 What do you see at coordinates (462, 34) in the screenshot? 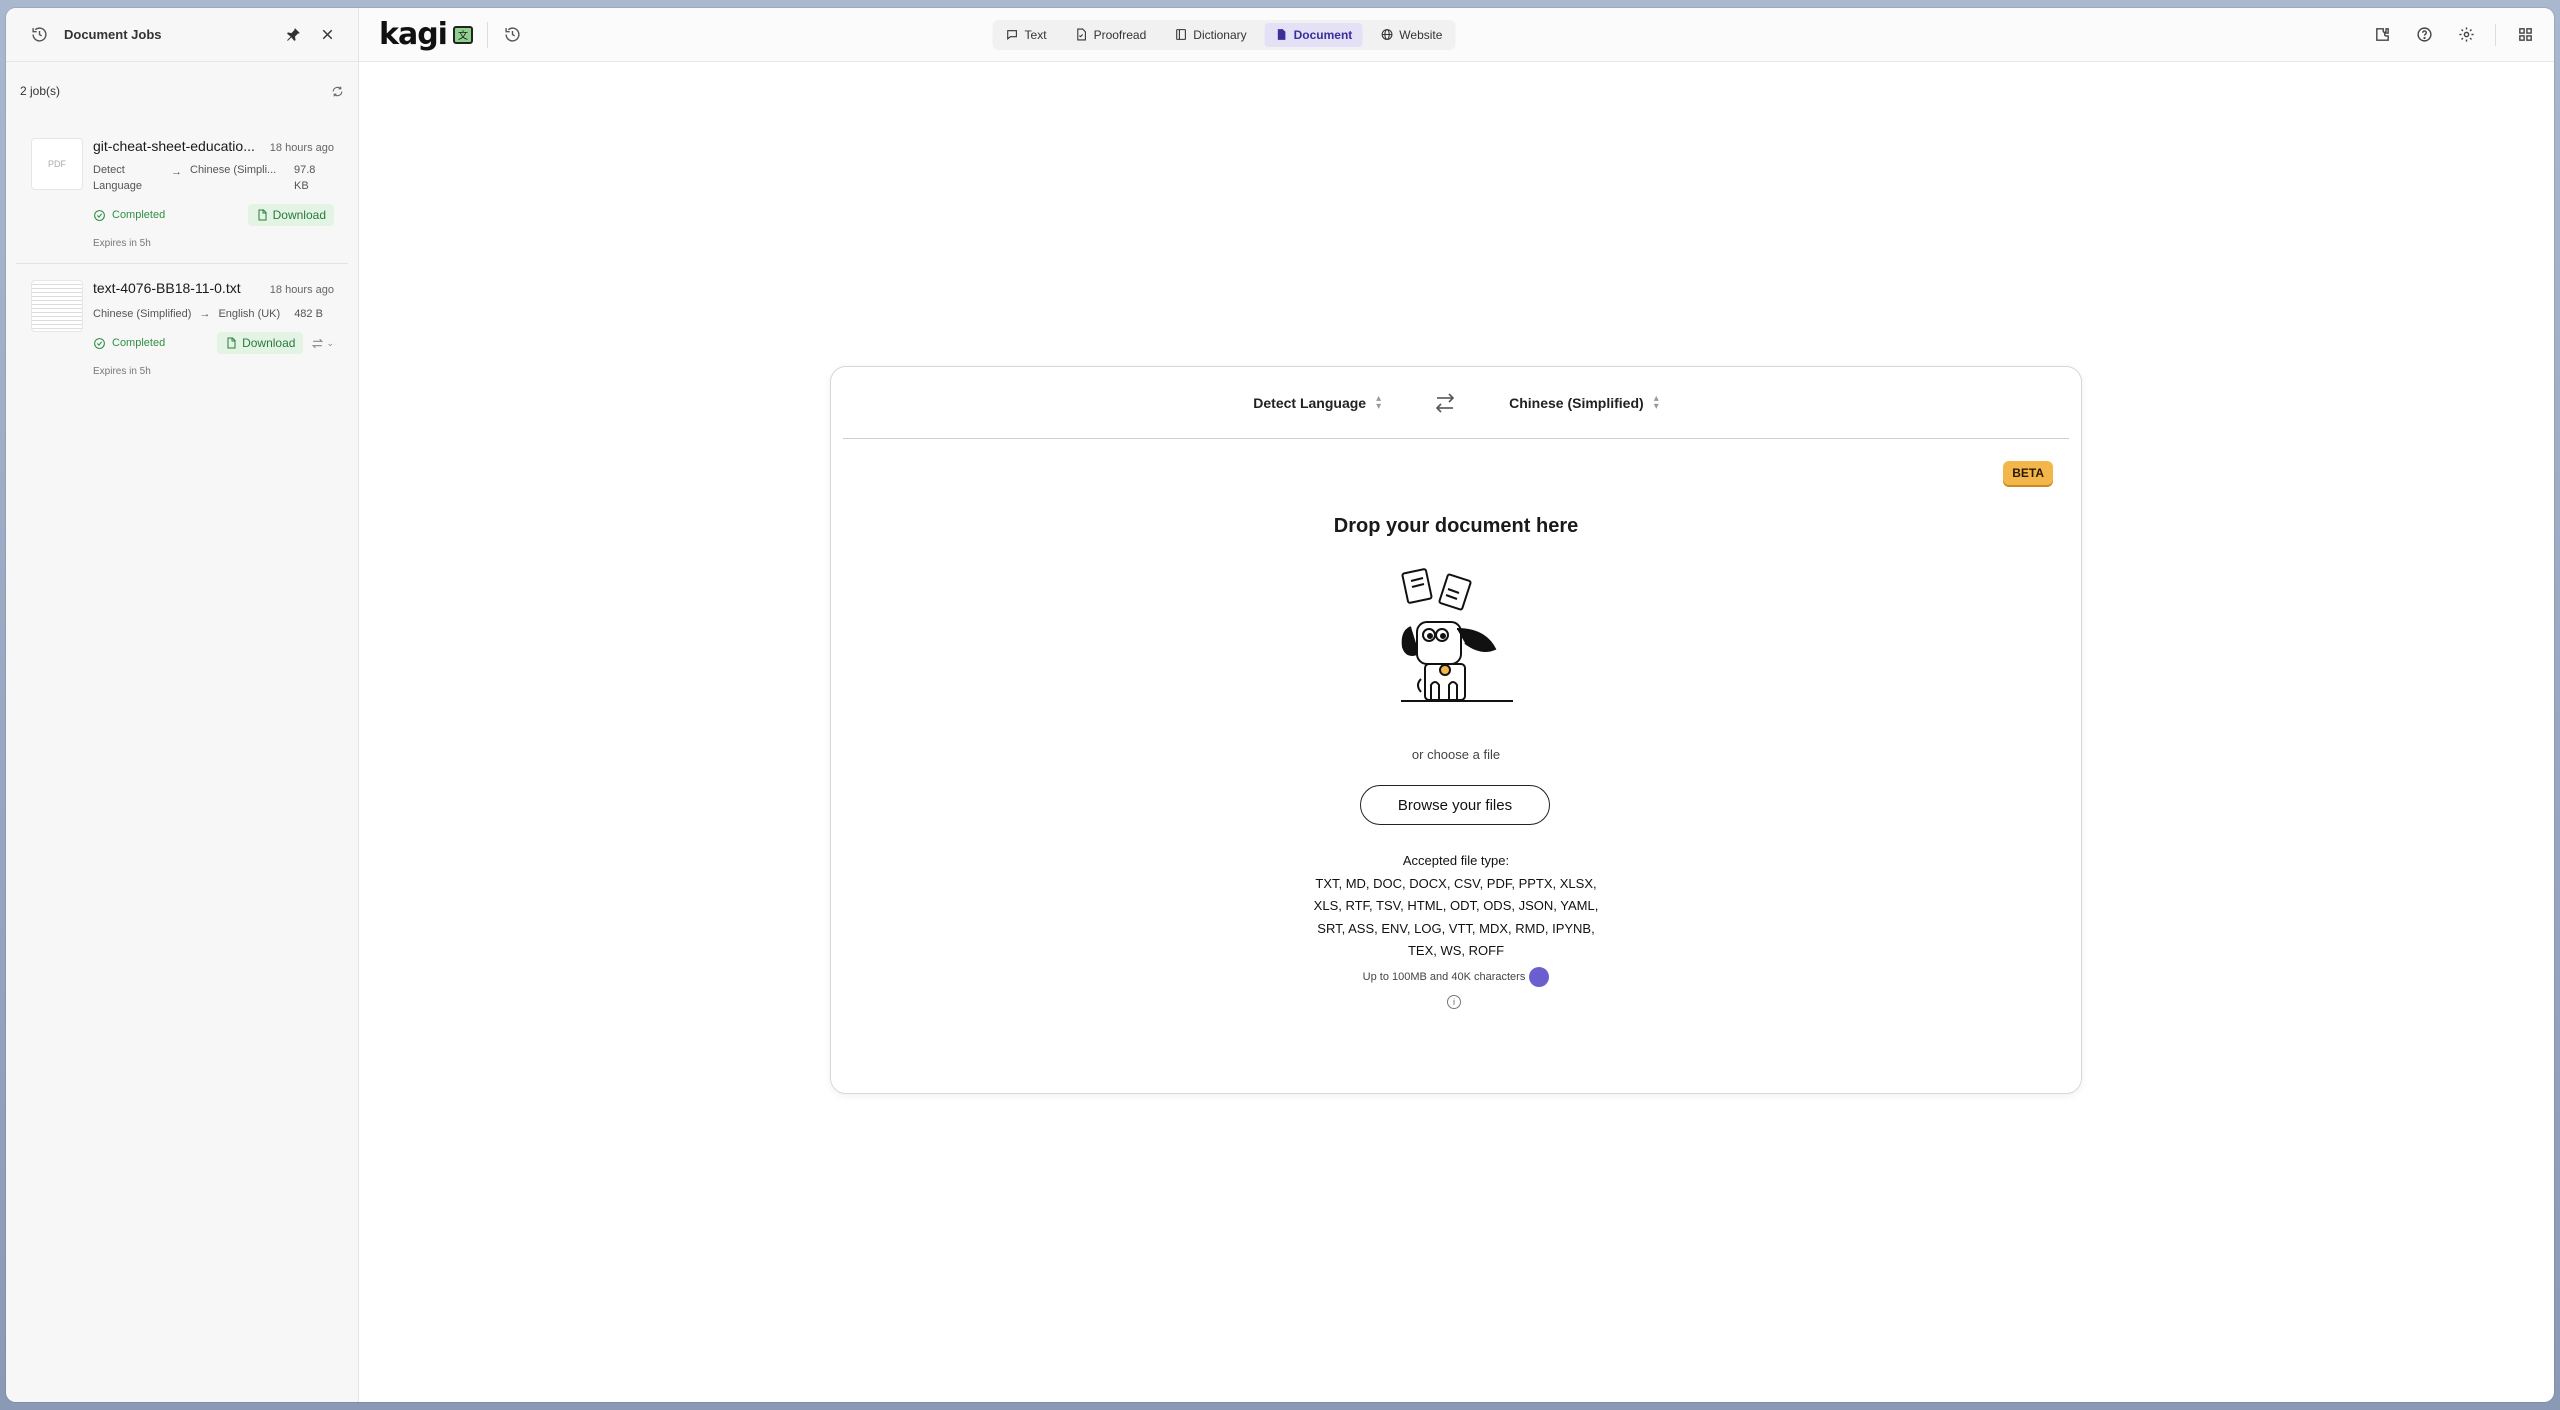
I see `translate-badge-icon: 文` at bounding box center [462, 34].